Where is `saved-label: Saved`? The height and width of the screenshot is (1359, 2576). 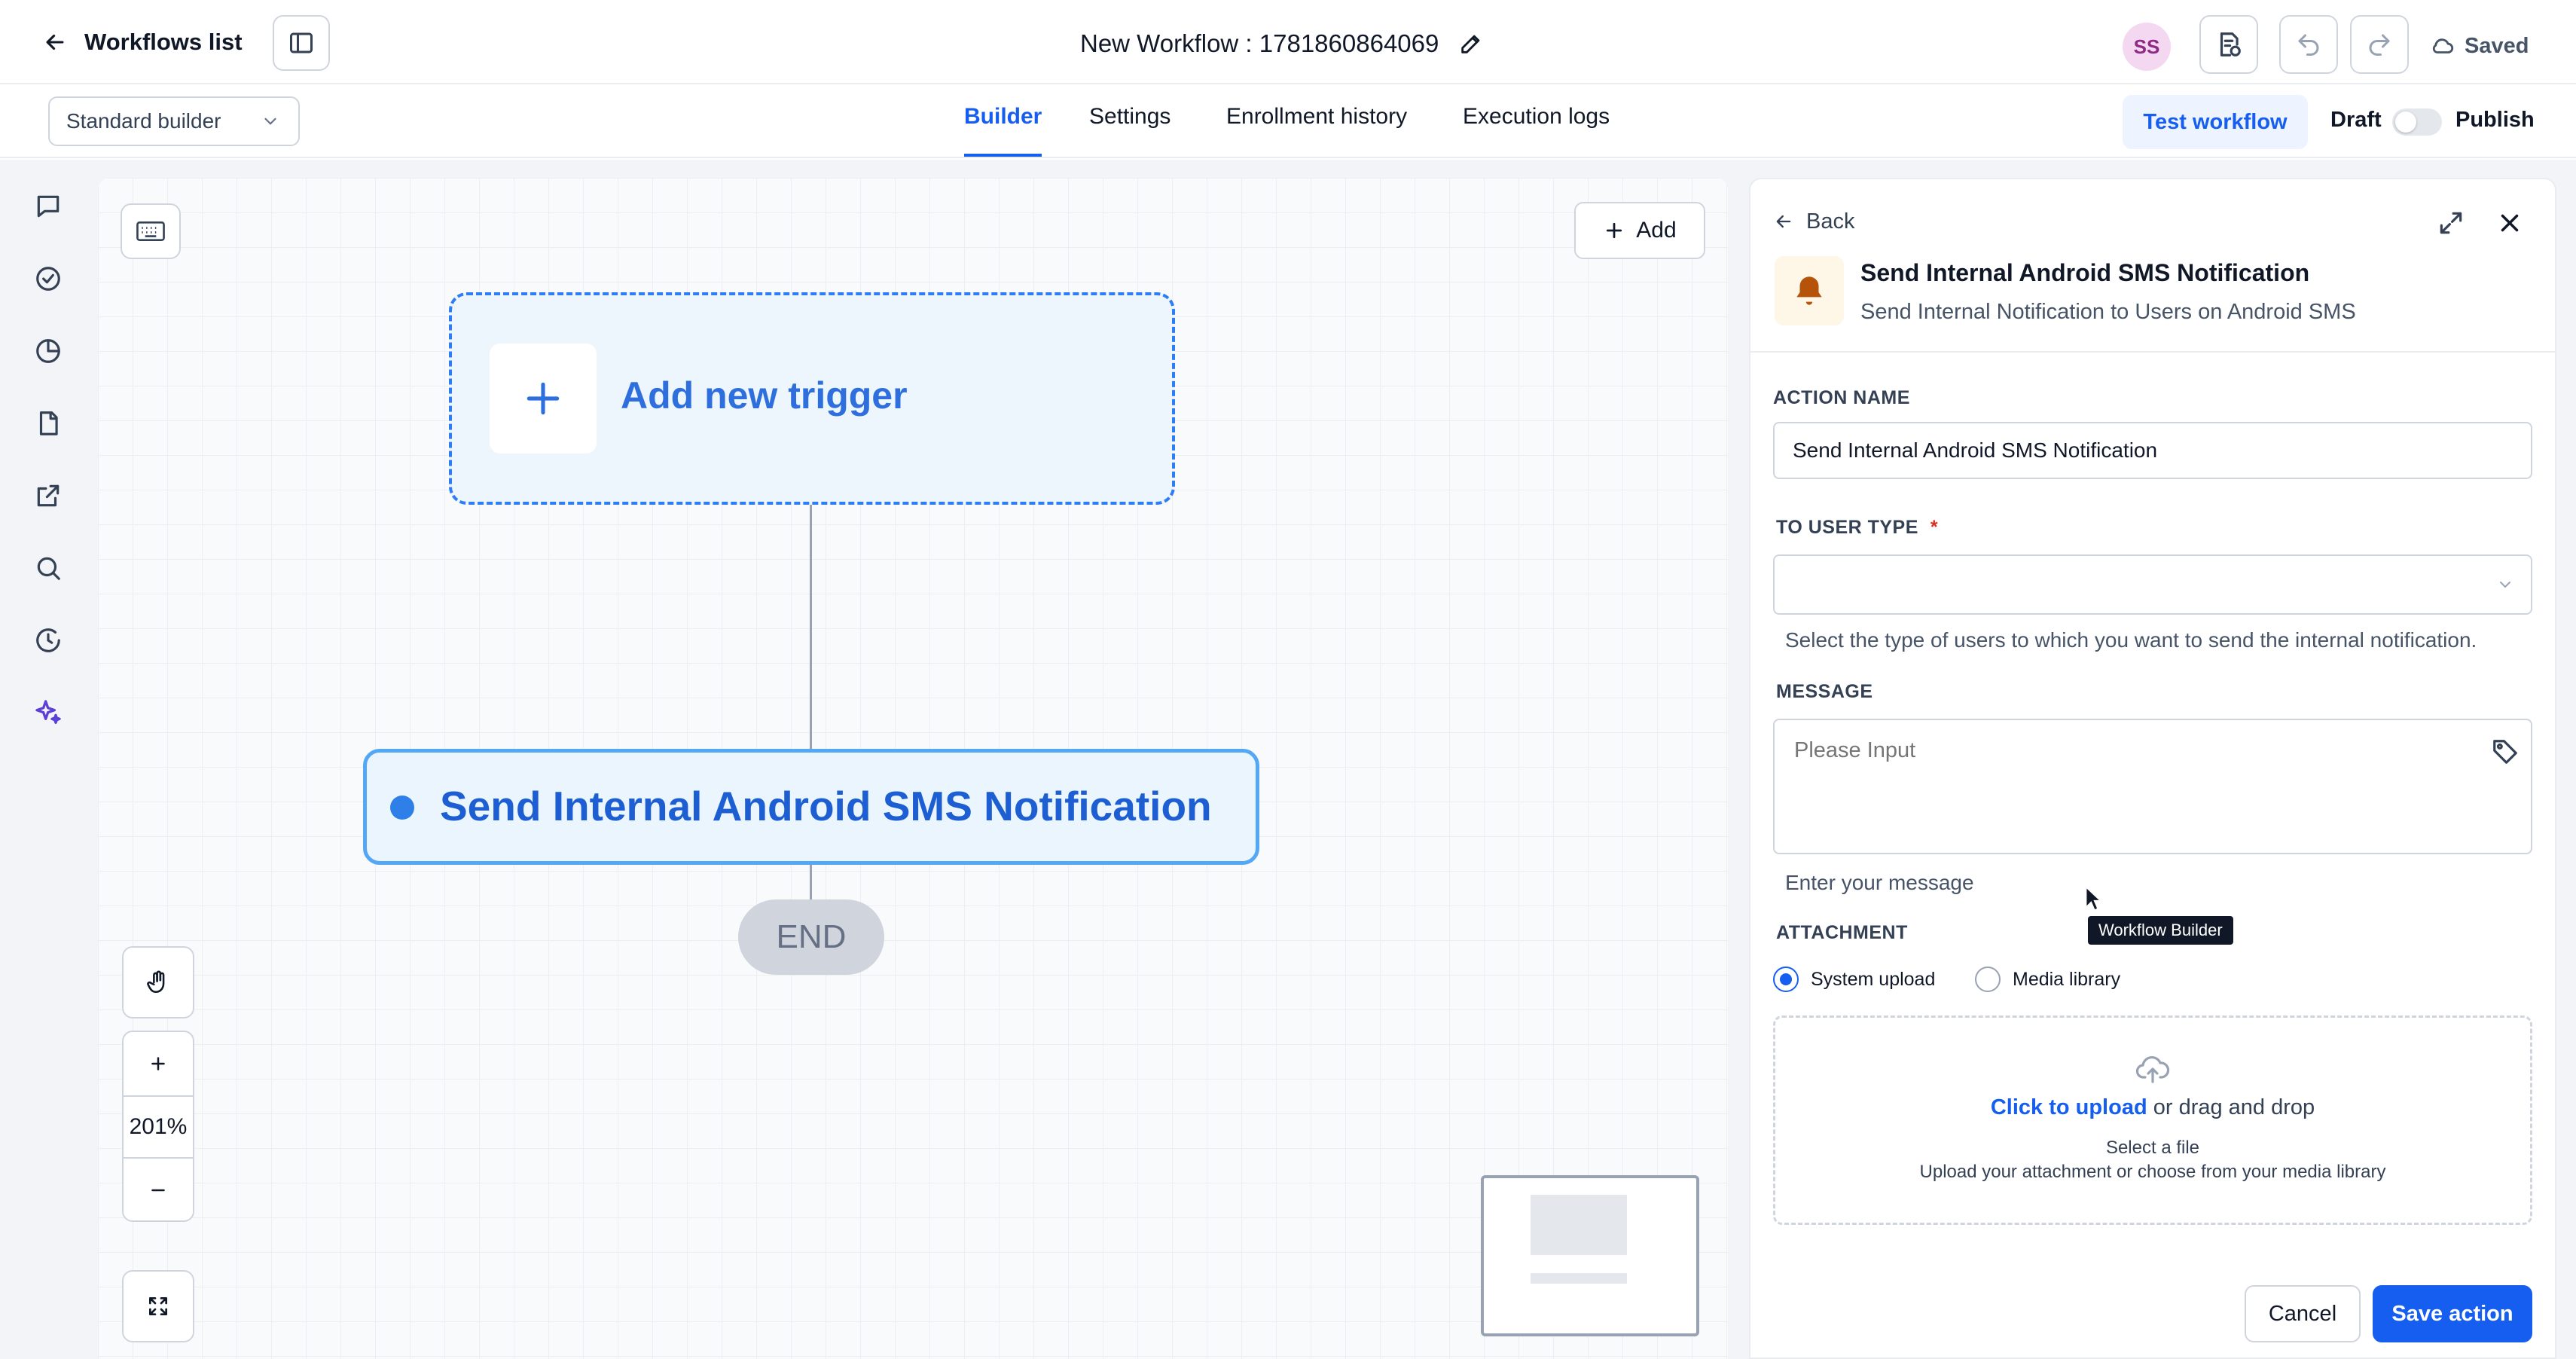
saved-label: Saved is located at coordinates (2497, 45).